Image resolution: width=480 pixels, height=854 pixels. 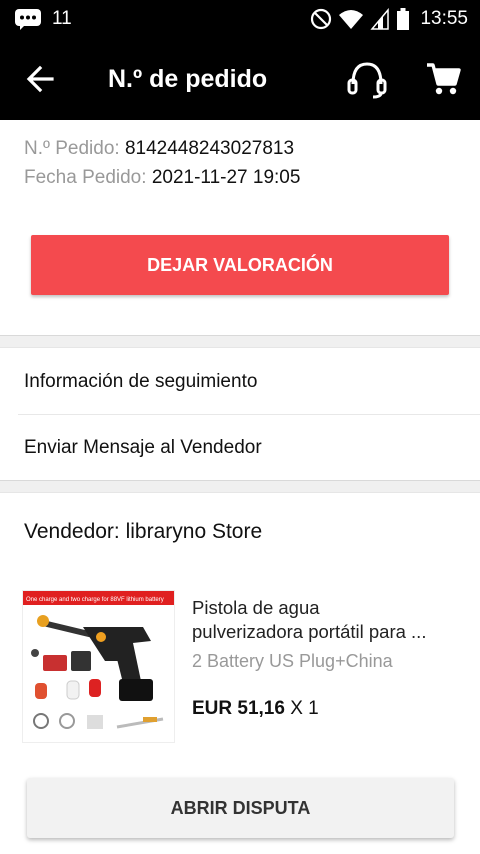 I want to click on status-bar: 11 13:55, so click(x=240, y=19).